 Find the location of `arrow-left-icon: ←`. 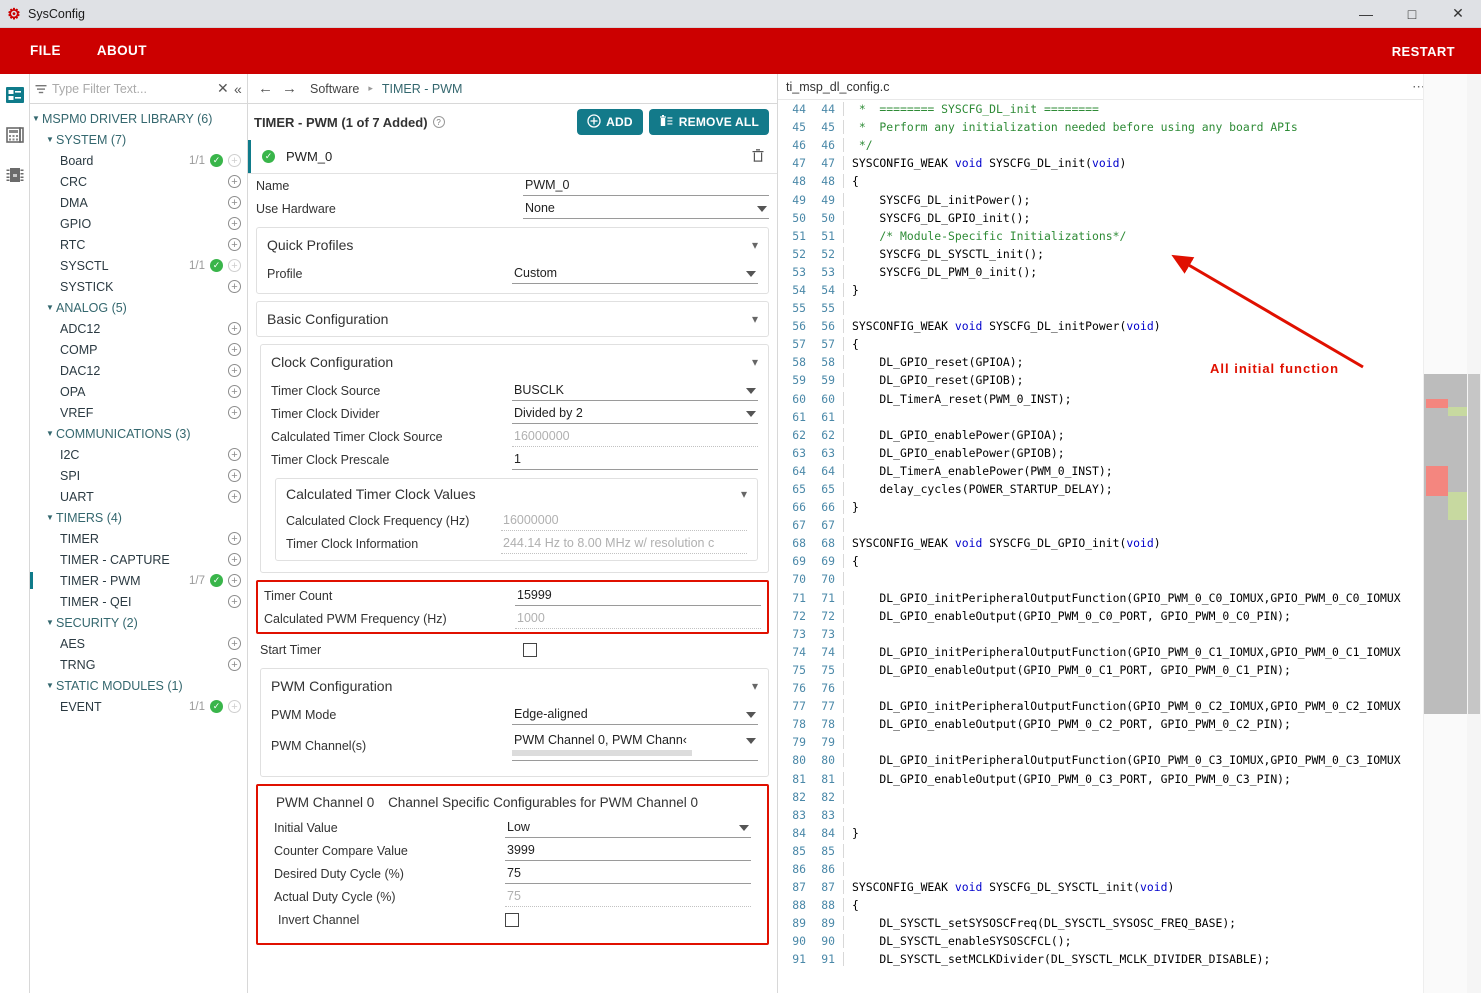

arrow-left-icon: ← is located at coordinates (265, 88).